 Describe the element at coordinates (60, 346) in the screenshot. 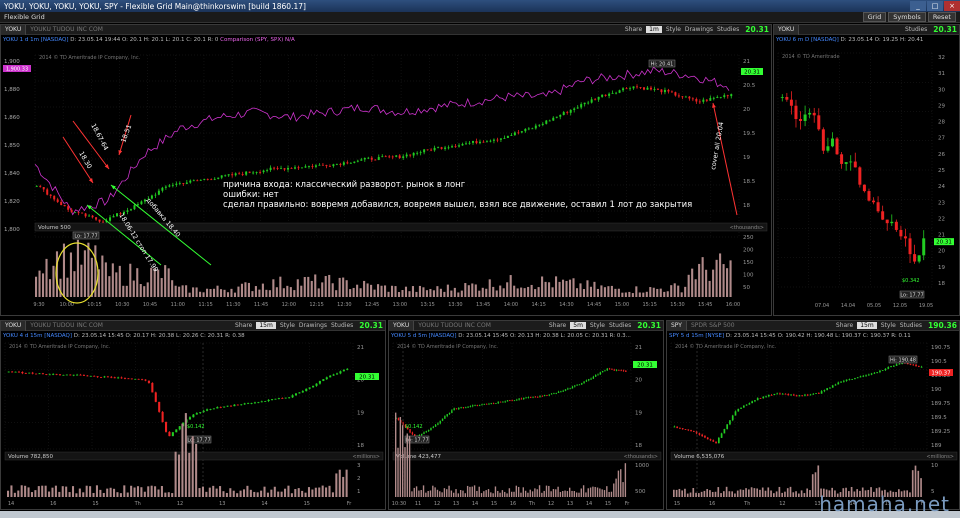

I see `copyright: 2014 © TD Ameritrade IP Company, Inc.` at that location.